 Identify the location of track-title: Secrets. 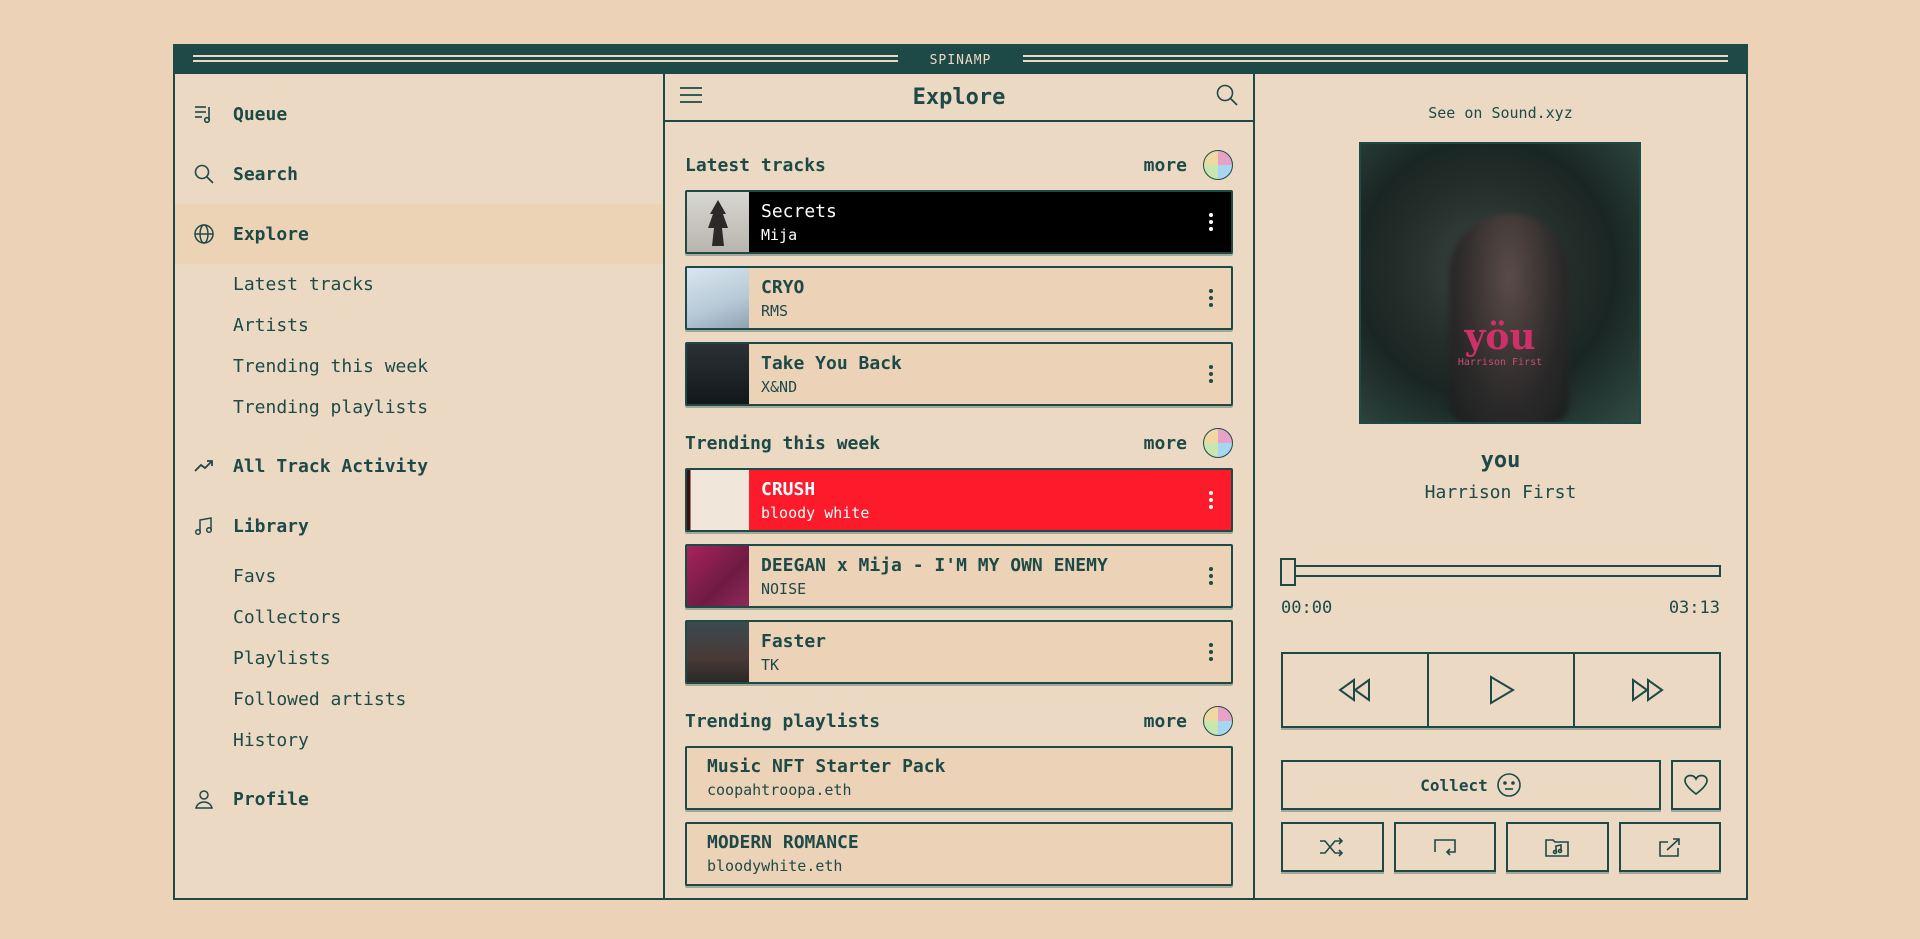
(799, 211).